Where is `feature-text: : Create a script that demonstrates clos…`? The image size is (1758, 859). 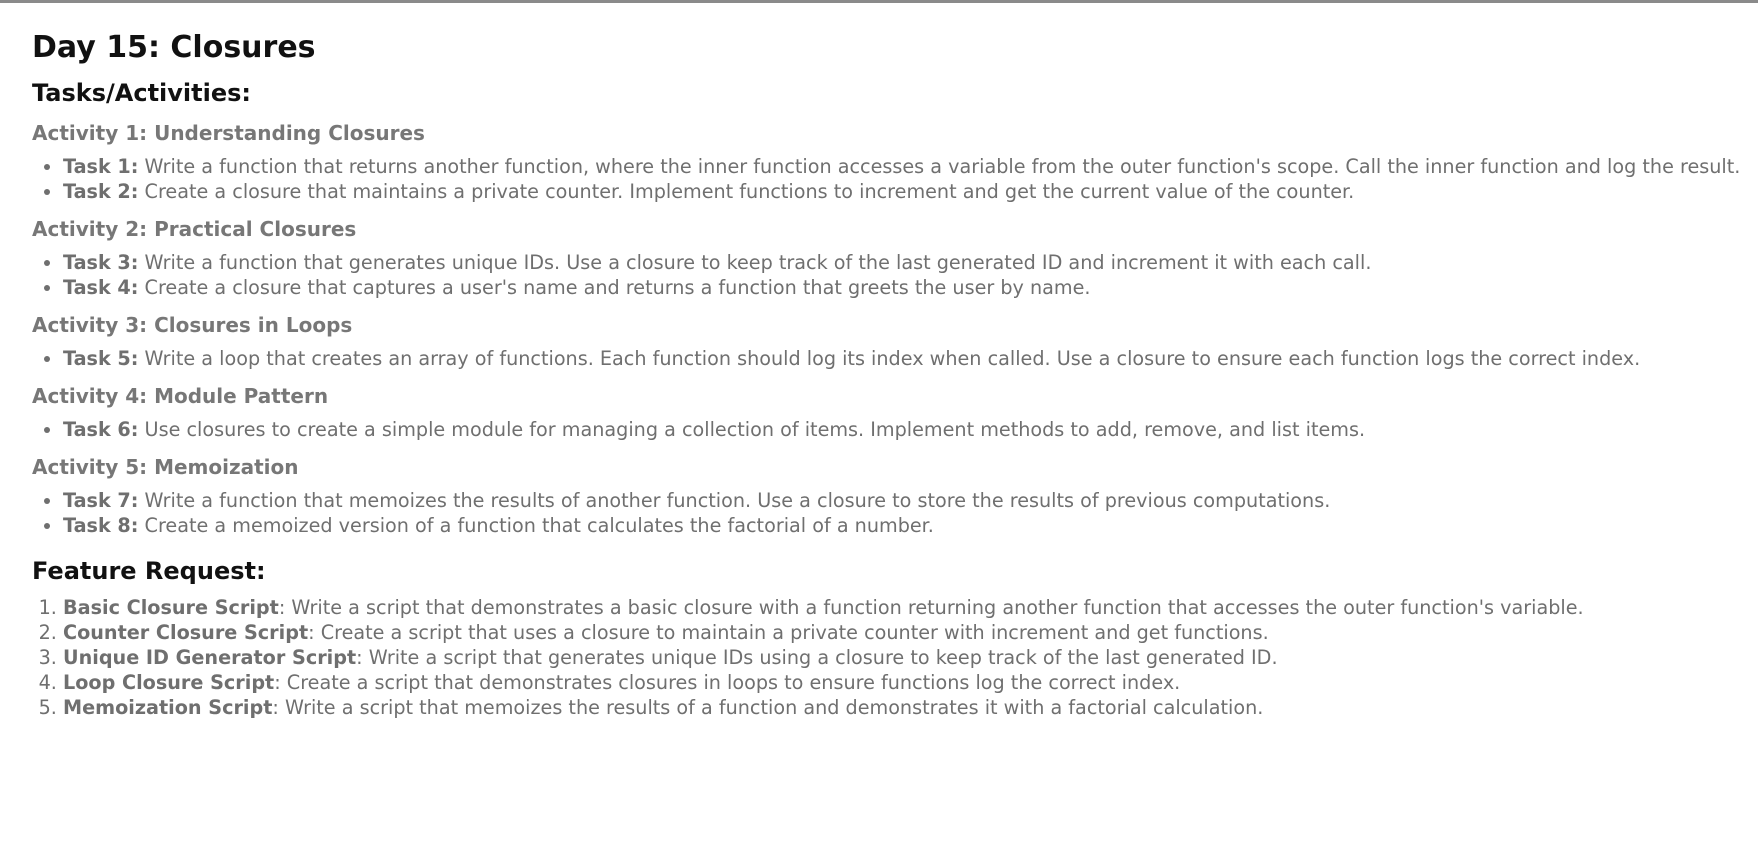
feature-text: : Create a script that demonstrates clos… is located at coordinates (727, 682).